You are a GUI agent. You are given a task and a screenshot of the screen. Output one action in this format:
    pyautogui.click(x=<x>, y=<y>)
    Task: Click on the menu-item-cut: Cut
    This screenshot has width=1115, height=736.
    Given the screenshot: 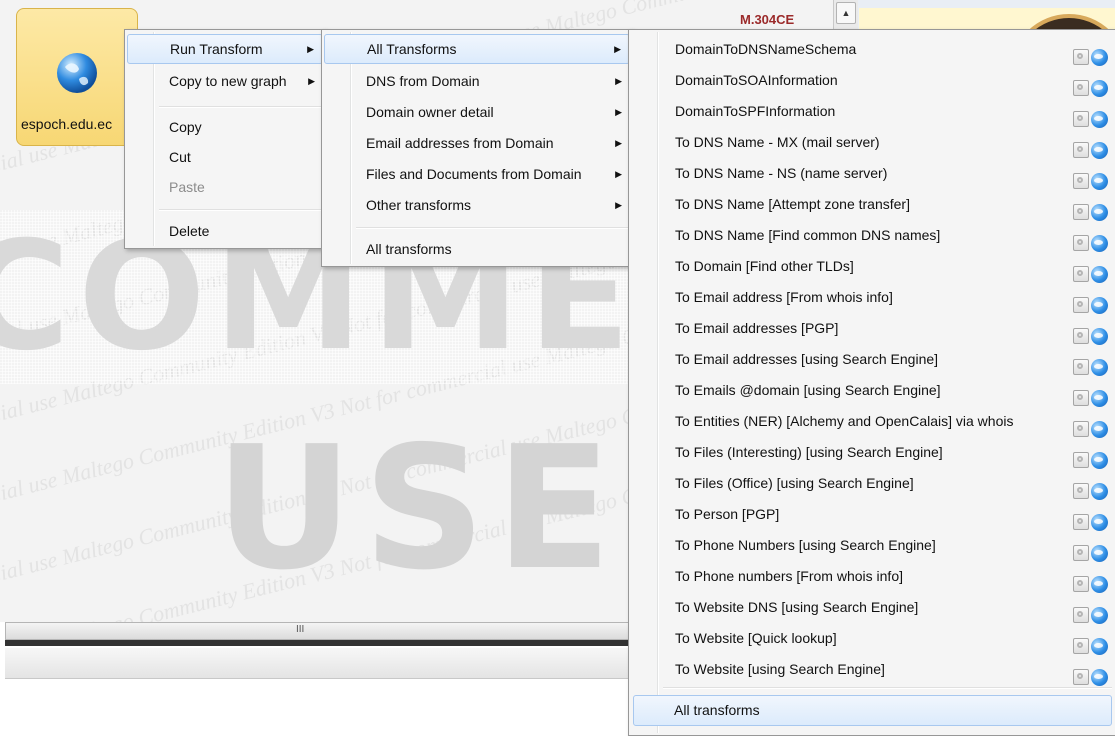 What is the action you would take?
    pyautogui.click(x=225, y=157)
    